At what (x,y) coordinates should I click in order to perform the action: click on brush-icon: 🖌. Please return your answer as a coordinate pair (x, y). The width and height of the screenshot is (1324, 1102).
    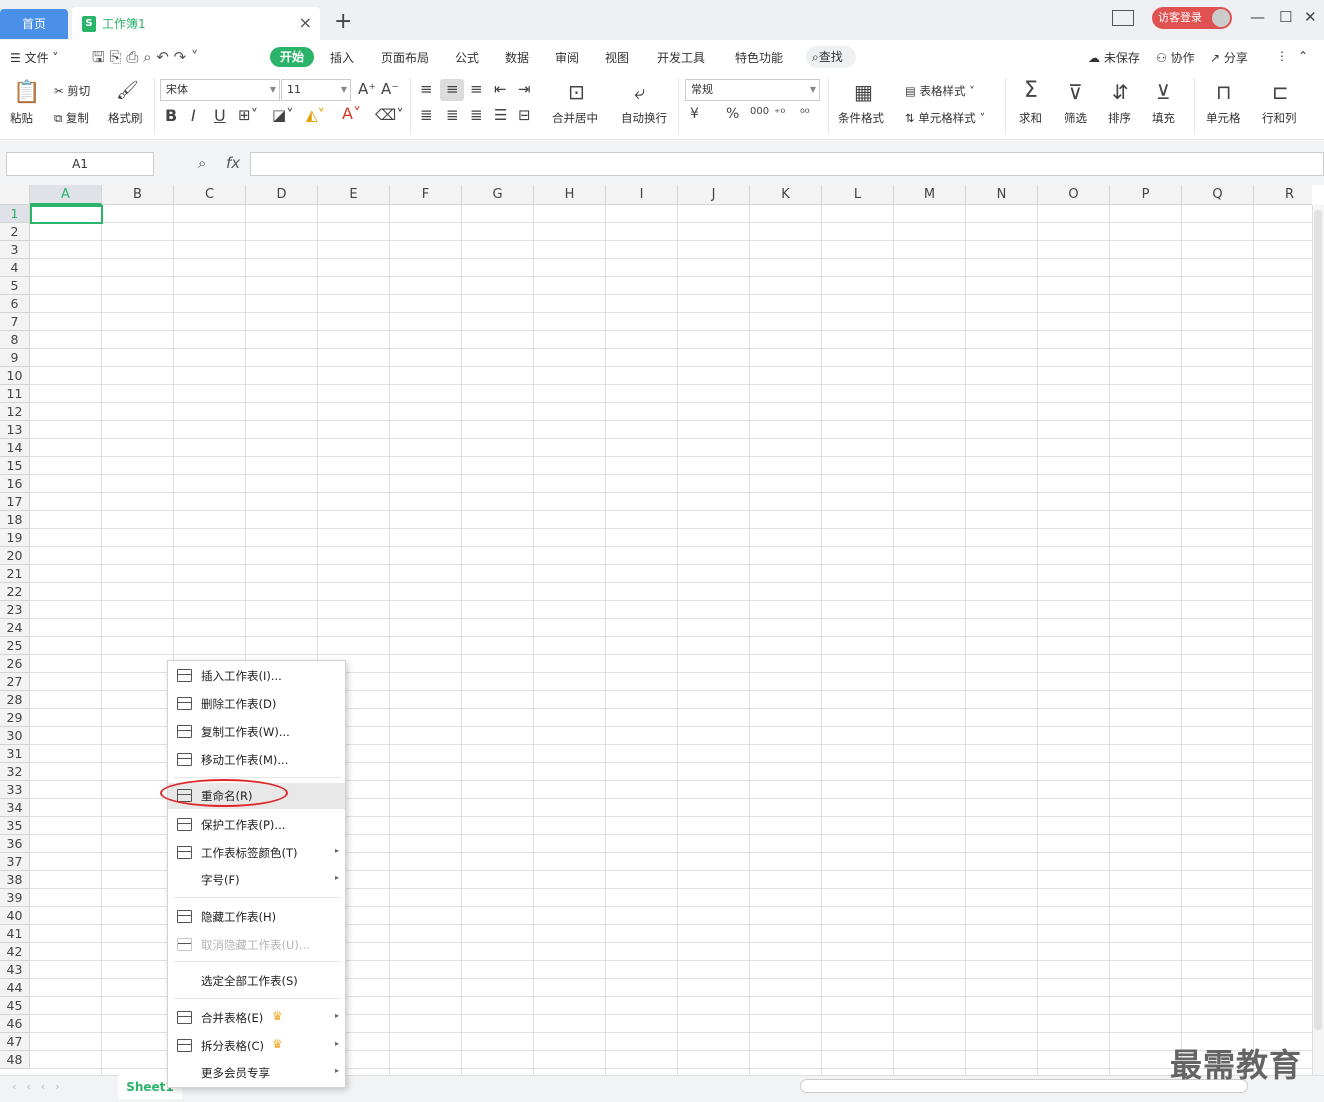
    Looking at the image, I should click on (127, 90).